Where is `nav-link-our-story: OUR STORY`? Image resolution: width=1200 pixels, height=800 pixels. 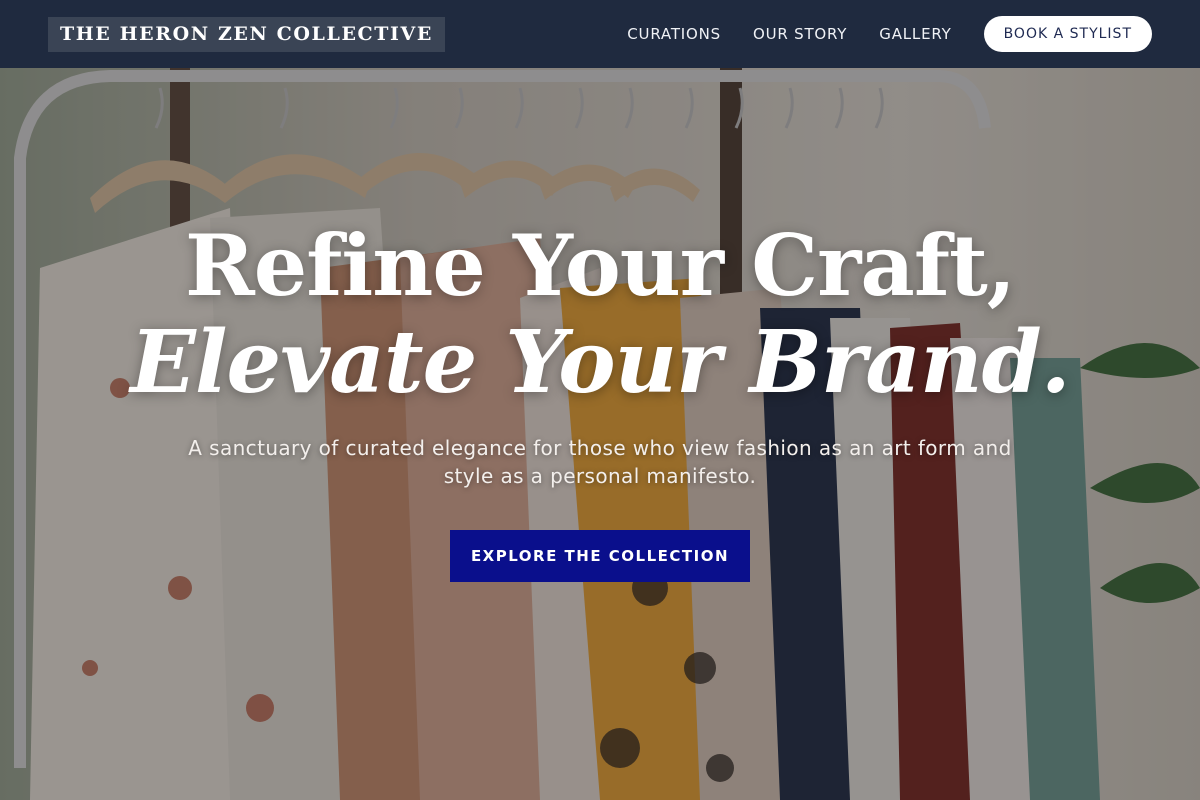 nav-link-our-story: OUR STORY is located at coordinates (800, 34).